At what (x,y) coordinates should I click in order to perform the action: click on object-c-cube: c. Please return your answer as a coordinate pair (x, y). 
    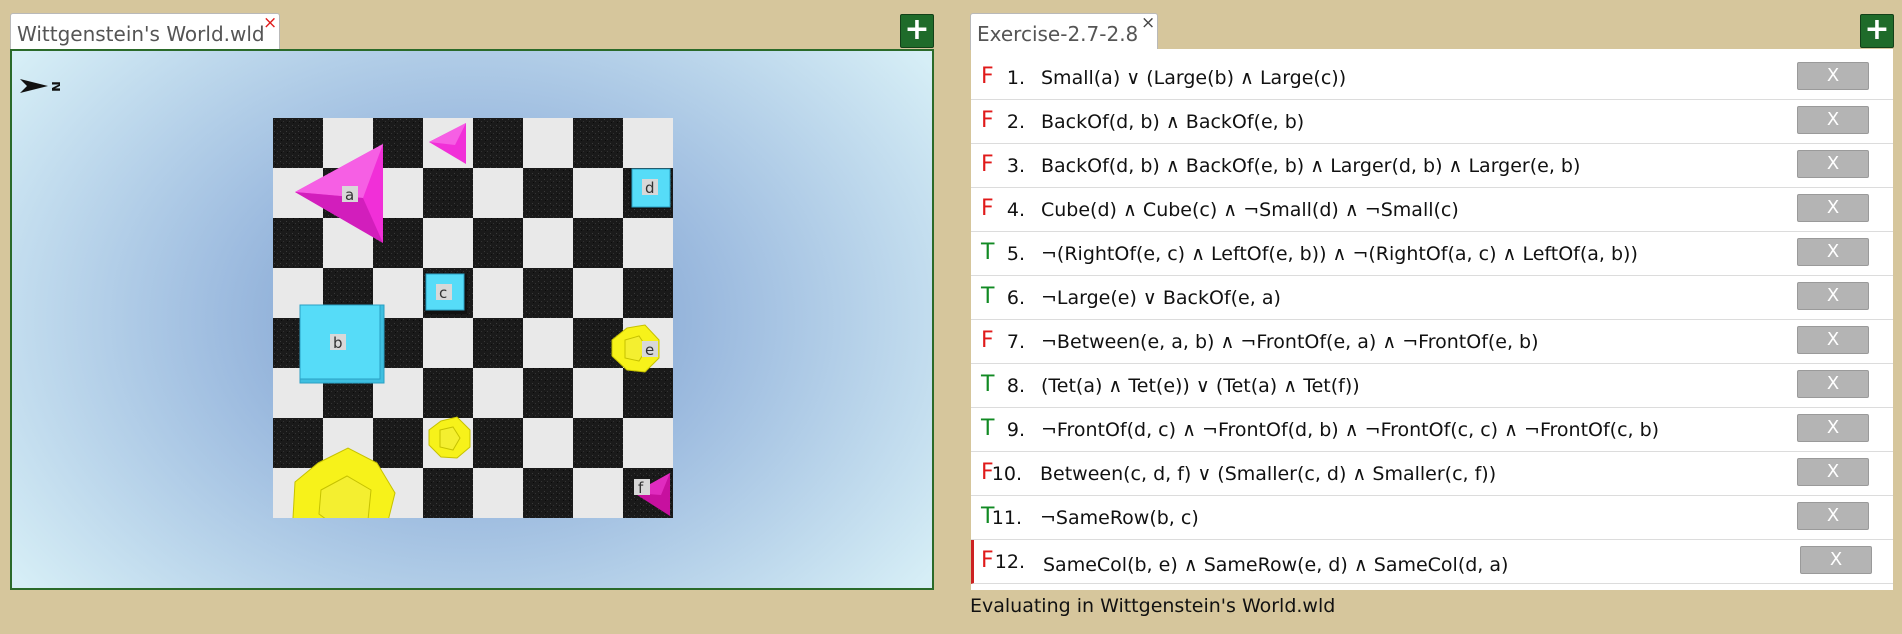
    Looking at the image, I should click on (446, 293).